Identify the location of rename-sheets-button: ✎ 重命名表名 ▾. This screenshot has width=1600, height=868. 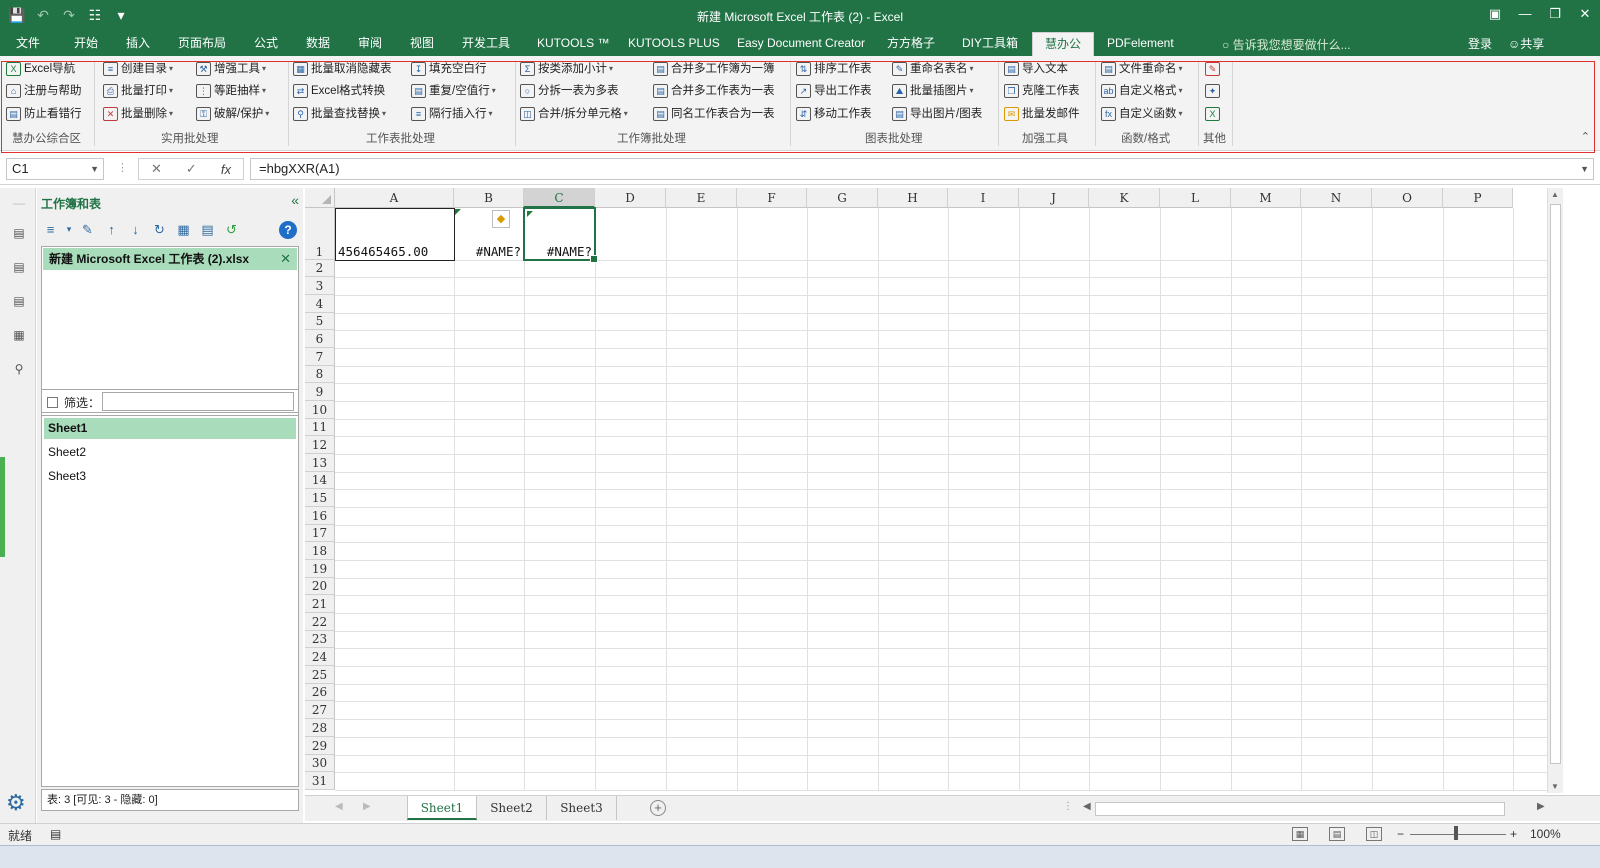
(933, 69).